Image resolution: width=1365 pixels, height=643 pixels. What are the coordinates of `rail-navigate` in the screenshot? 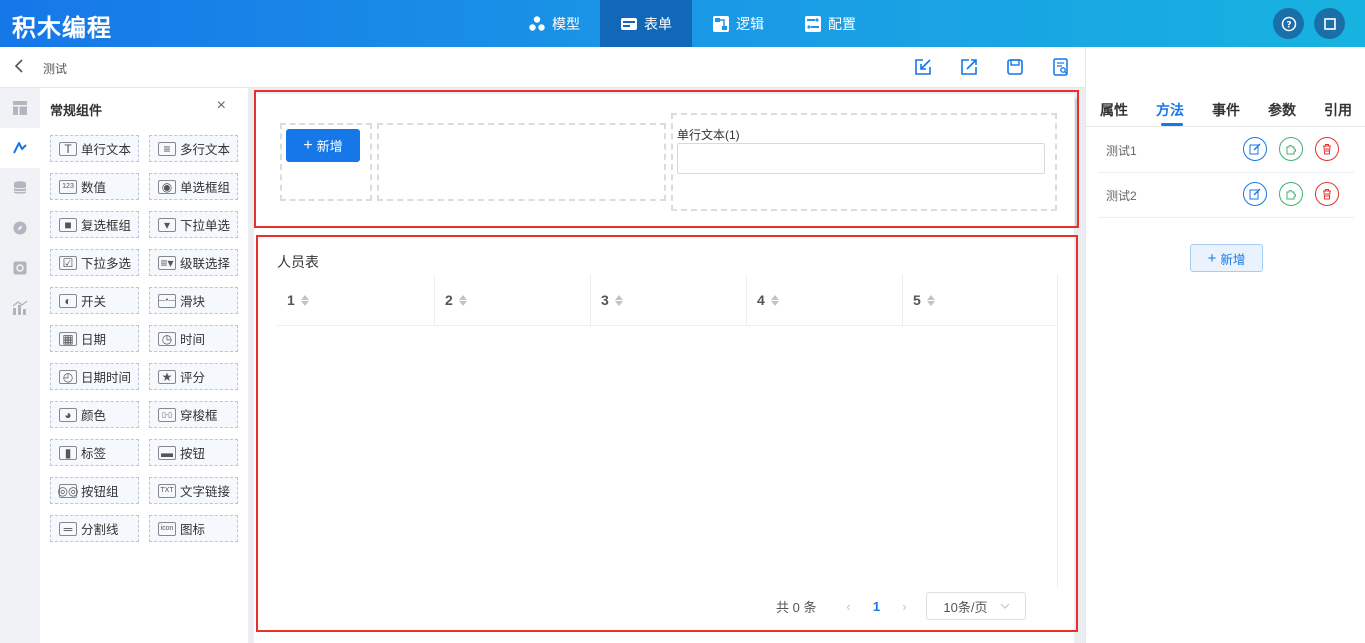 It's located at (20, 228).